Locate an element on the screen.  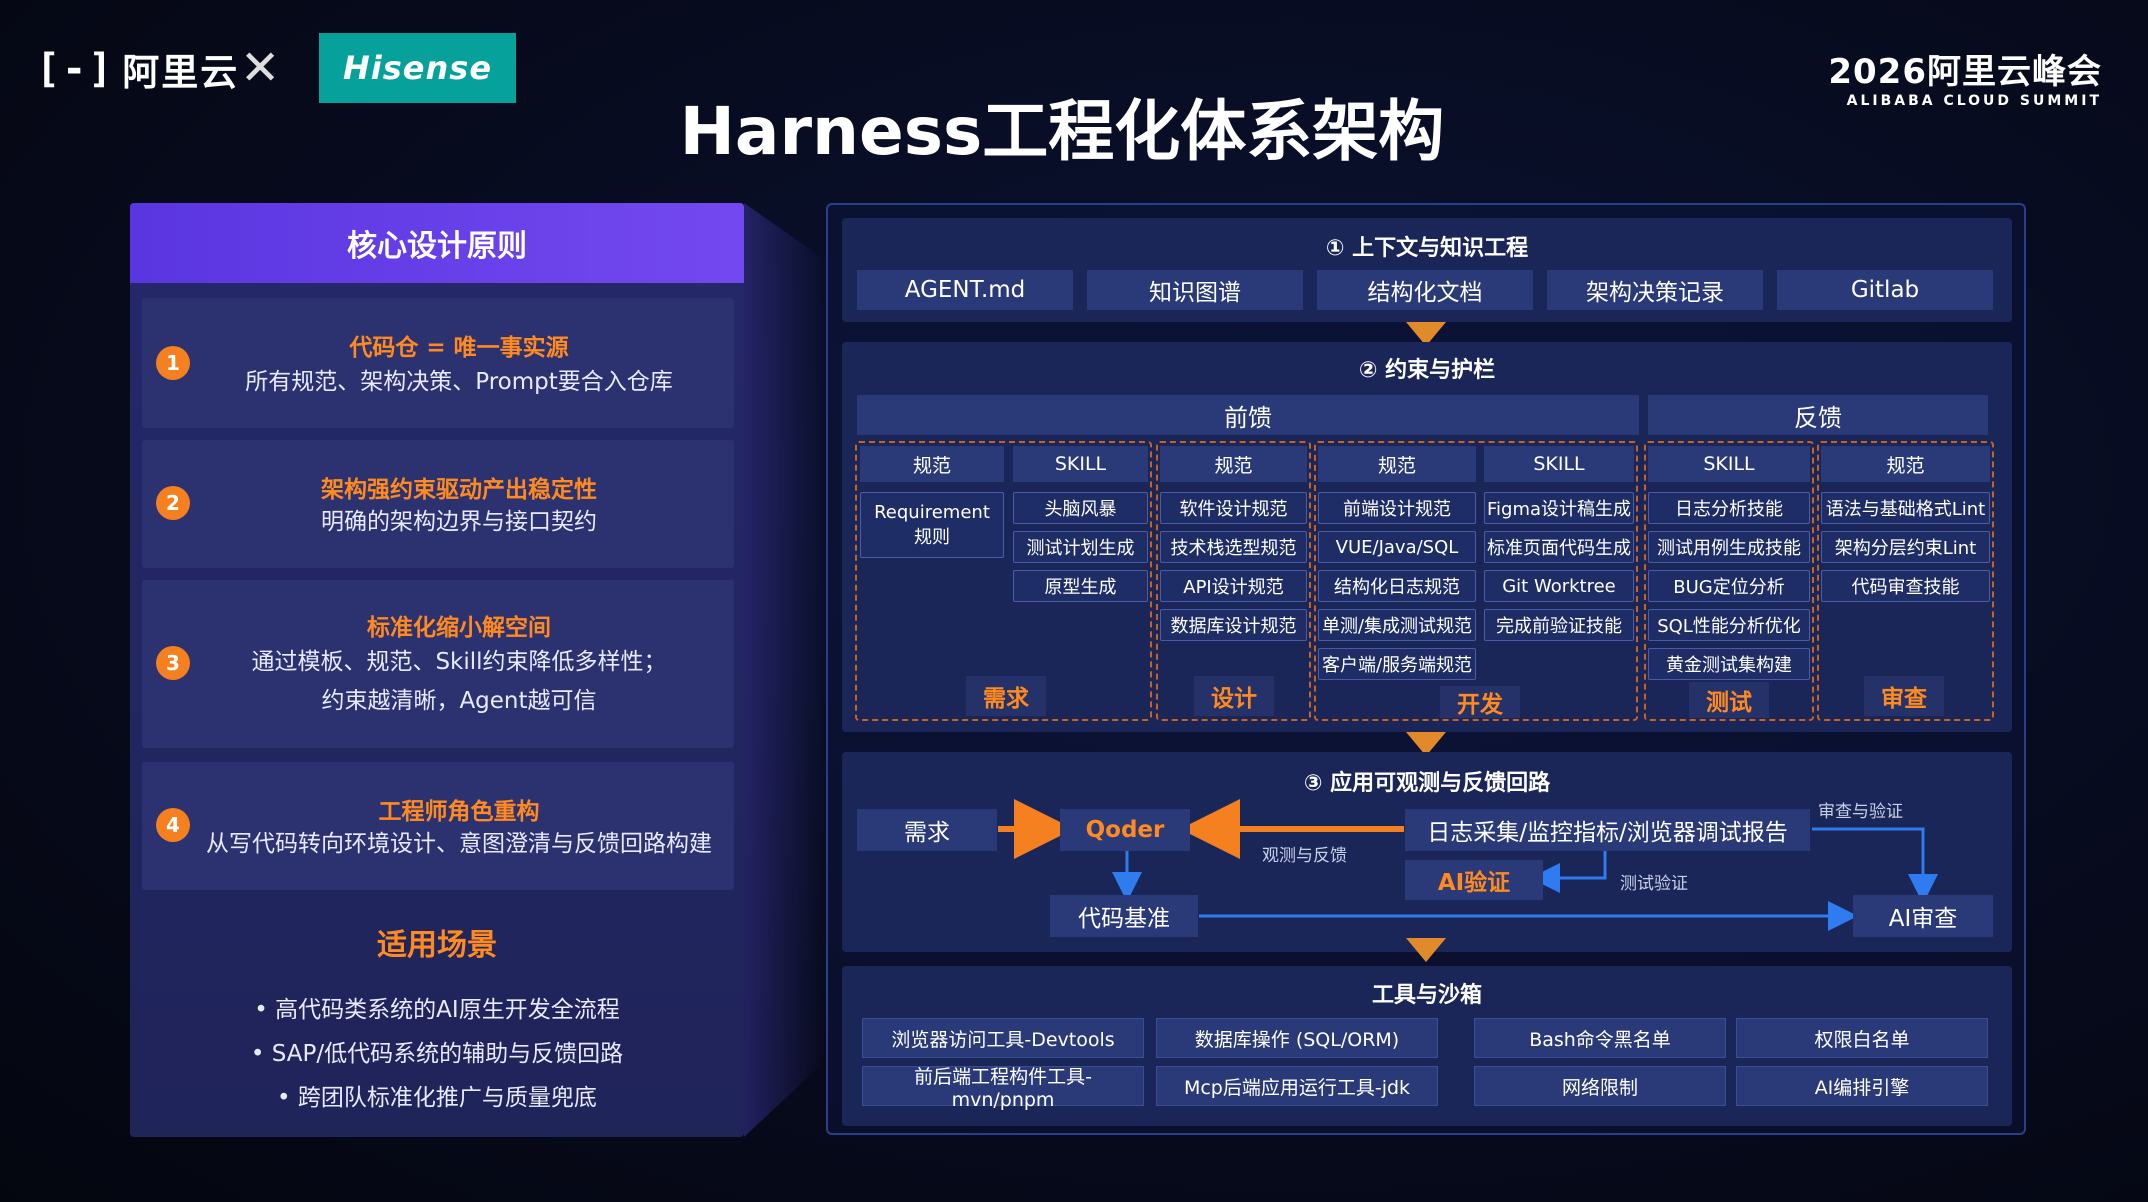
requirement-box: 需求 is located at coordinates (927, 830).